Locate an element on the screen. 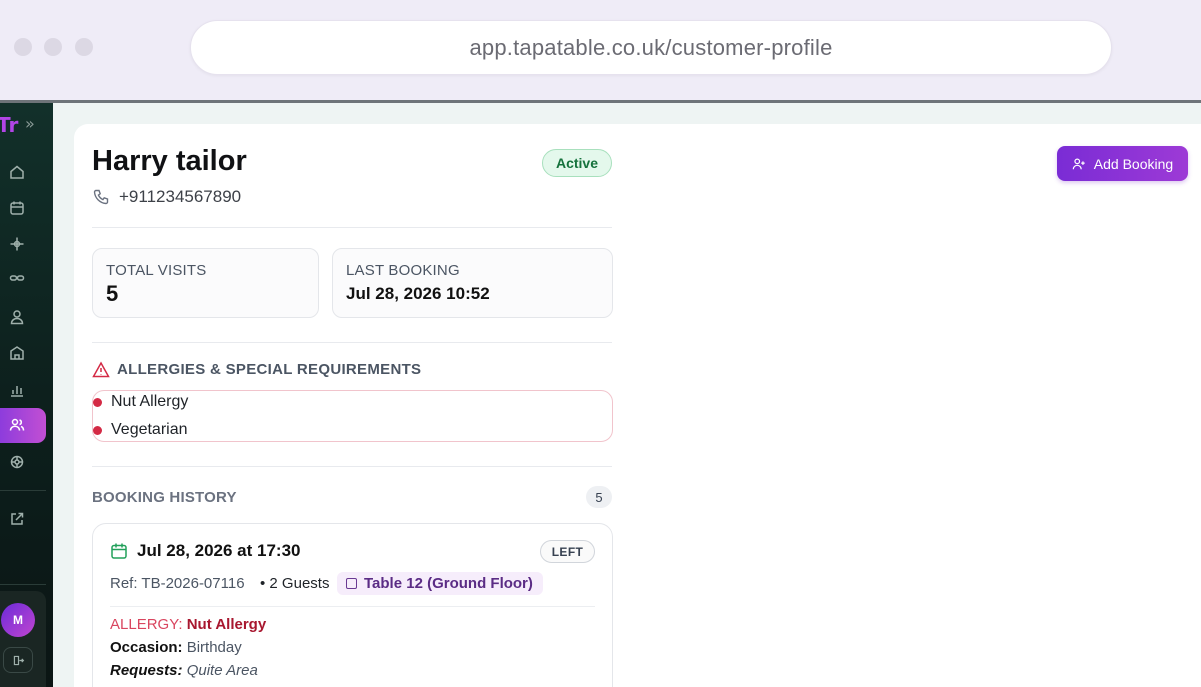  avatar: M is located at coordinates (18, 620).